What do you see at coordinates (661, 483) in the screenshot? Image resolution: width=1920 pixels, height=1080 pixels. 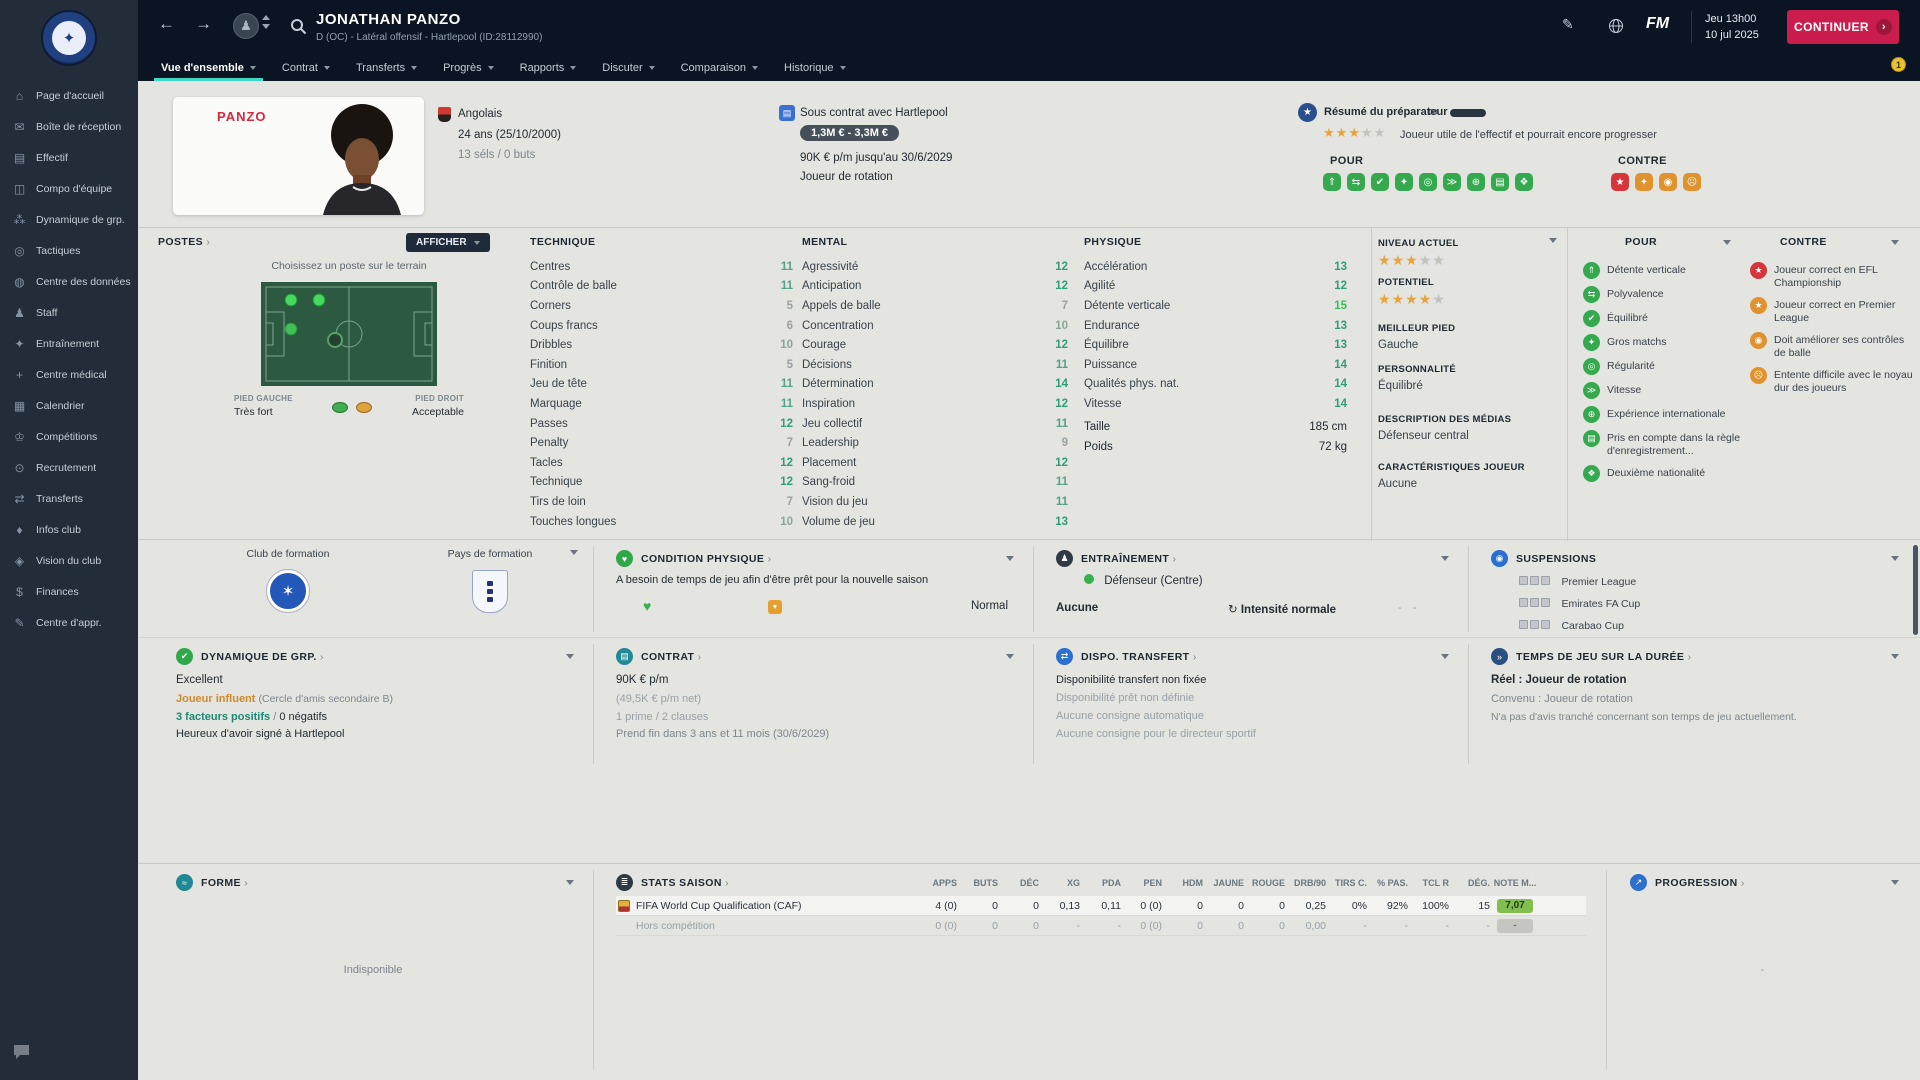 I see `attribute-row: Technique 12` at bounding box center [661, 483].